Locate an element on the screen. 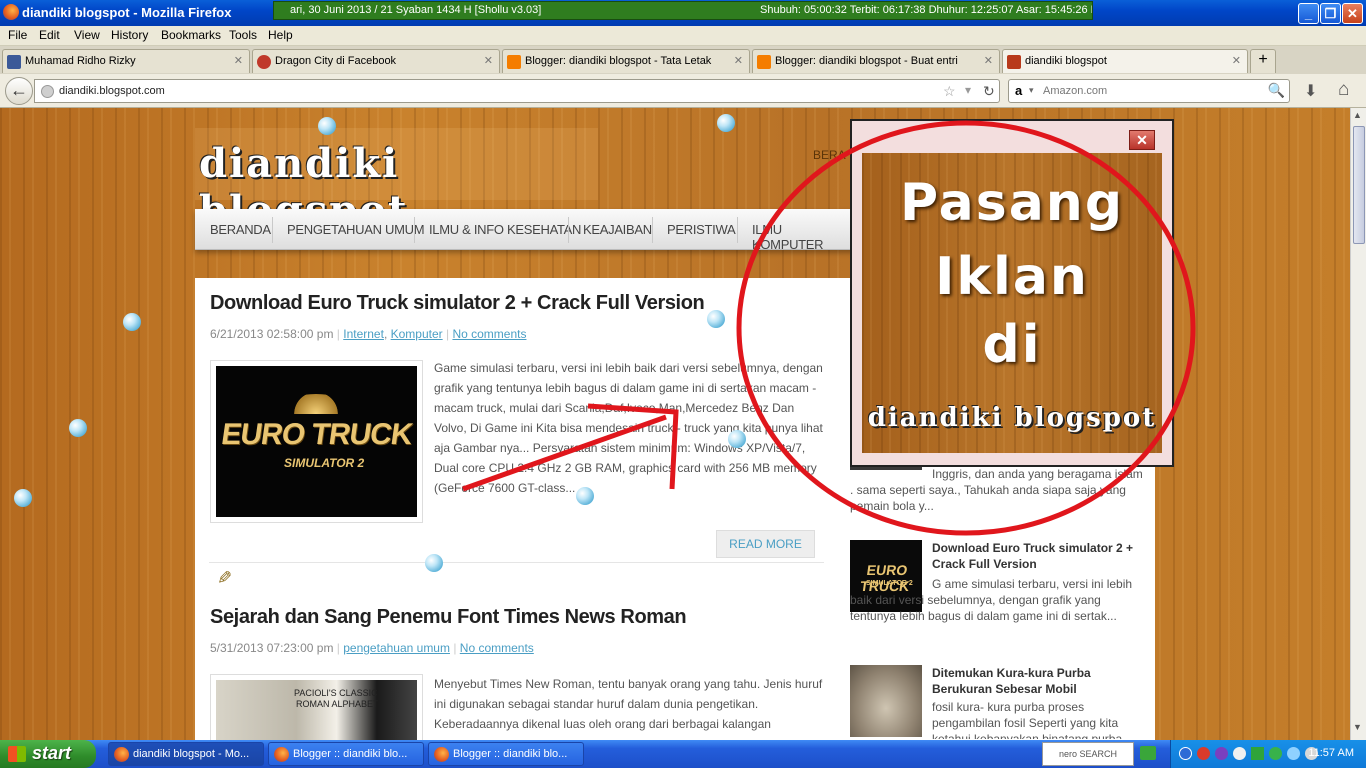 The height and width of the screenshot is (768, 1366). scroll-up-icon: ▲ is located at coordinates (1357, 115).